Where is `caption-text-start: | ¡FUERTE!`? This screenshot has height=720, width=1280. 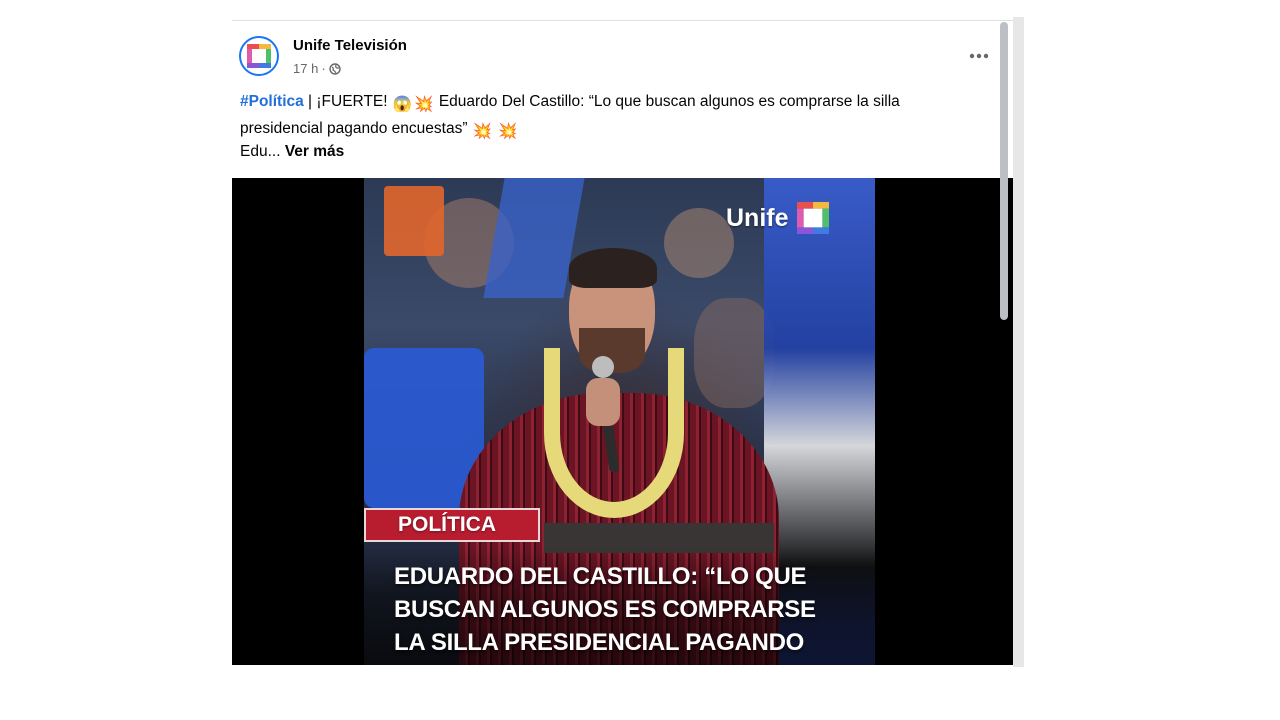
caption-text-start: | ¡FUERTE! is located at coordinates (347, 101).